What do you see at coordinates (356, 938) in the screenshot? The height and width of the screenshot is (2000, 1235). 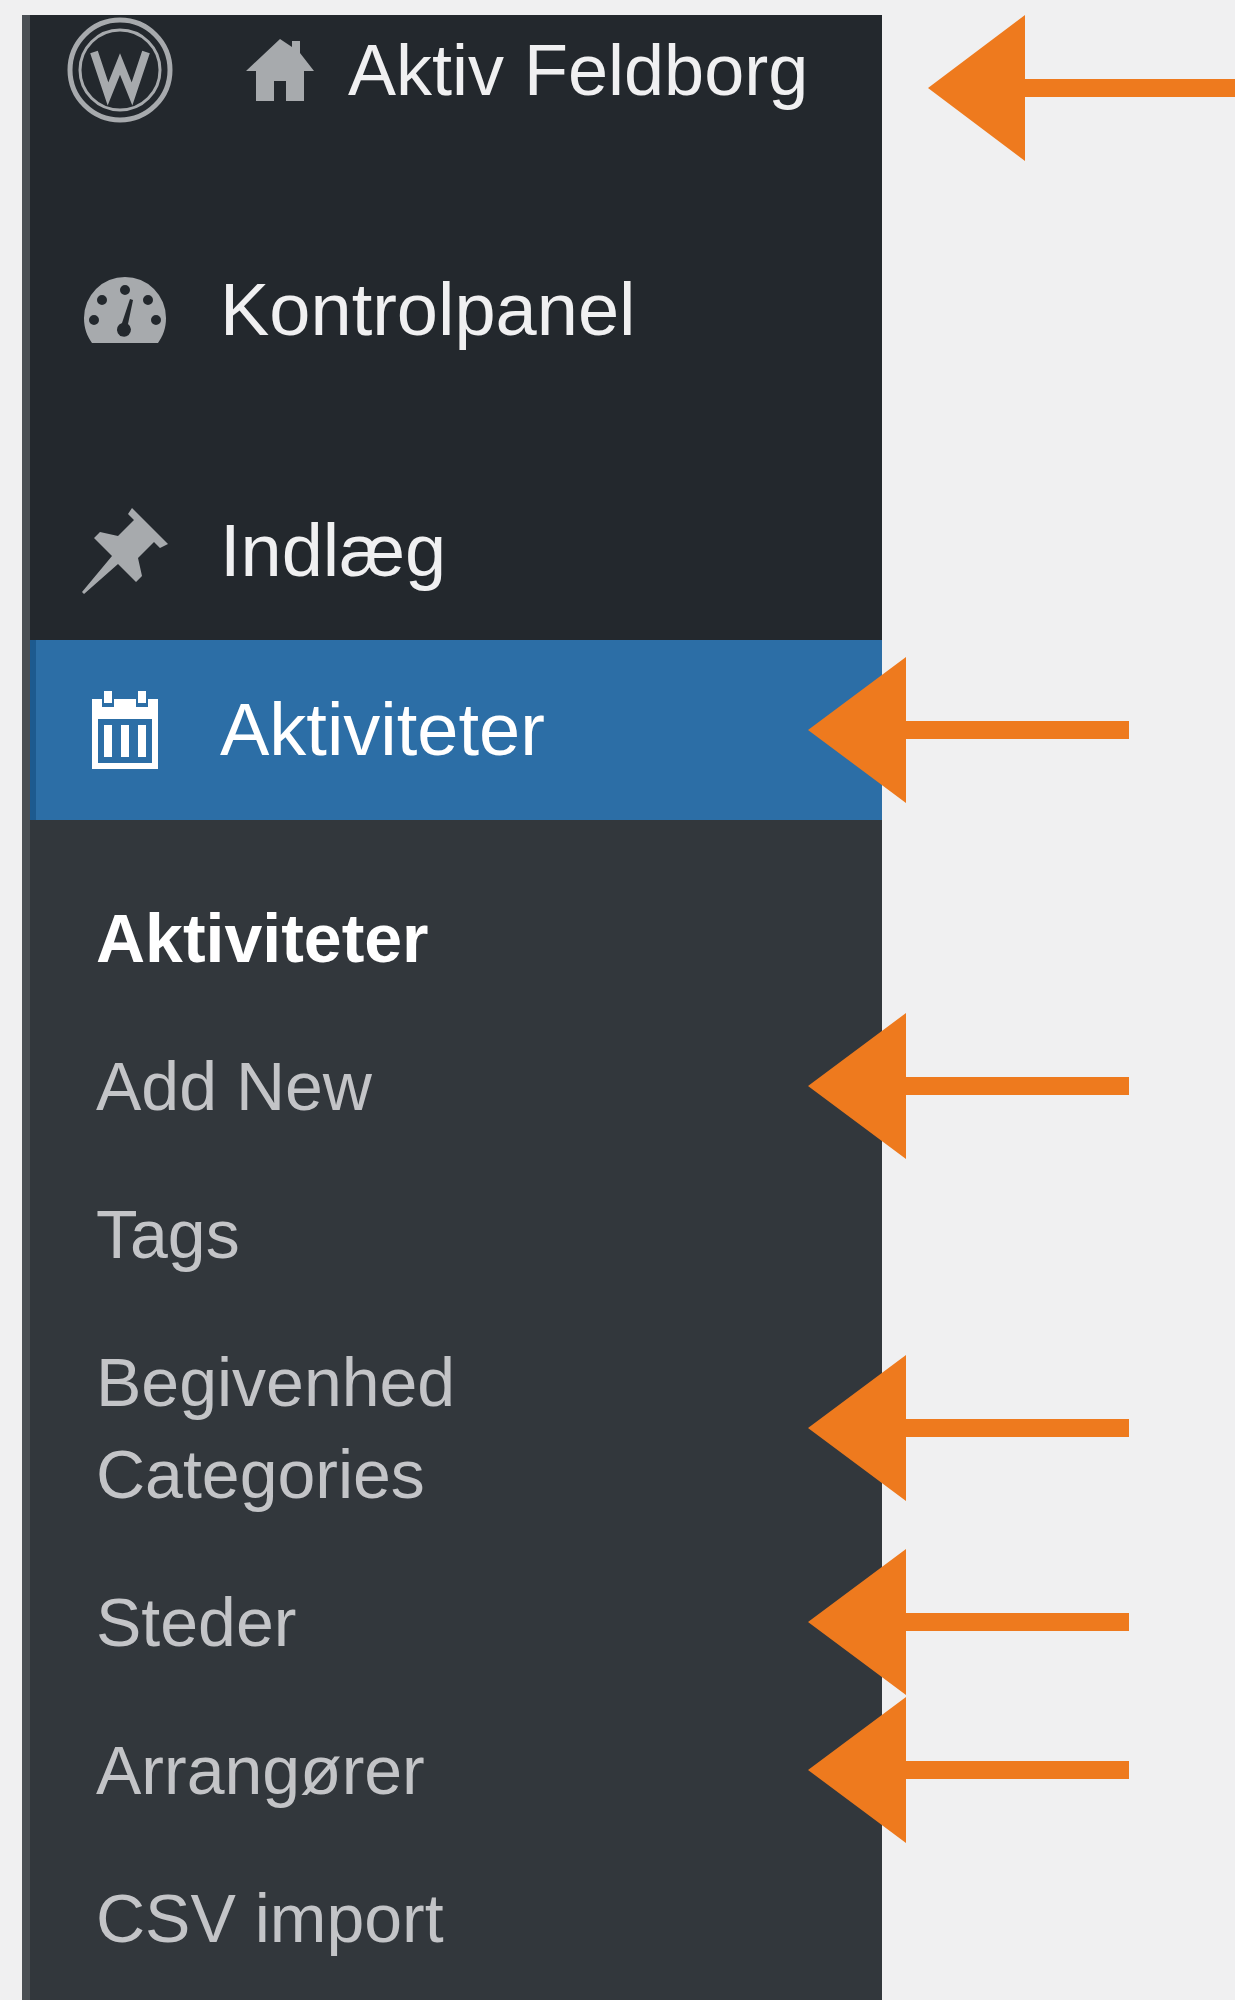 I see `submenu-item: Aktiviteter` at bounding box center [356, 938].